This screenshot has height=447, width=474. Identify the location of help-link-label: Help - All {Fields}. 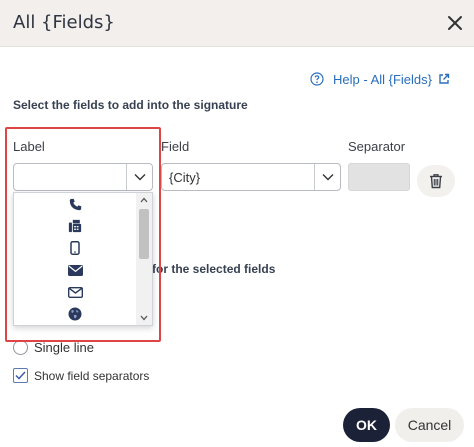
(382, 79).